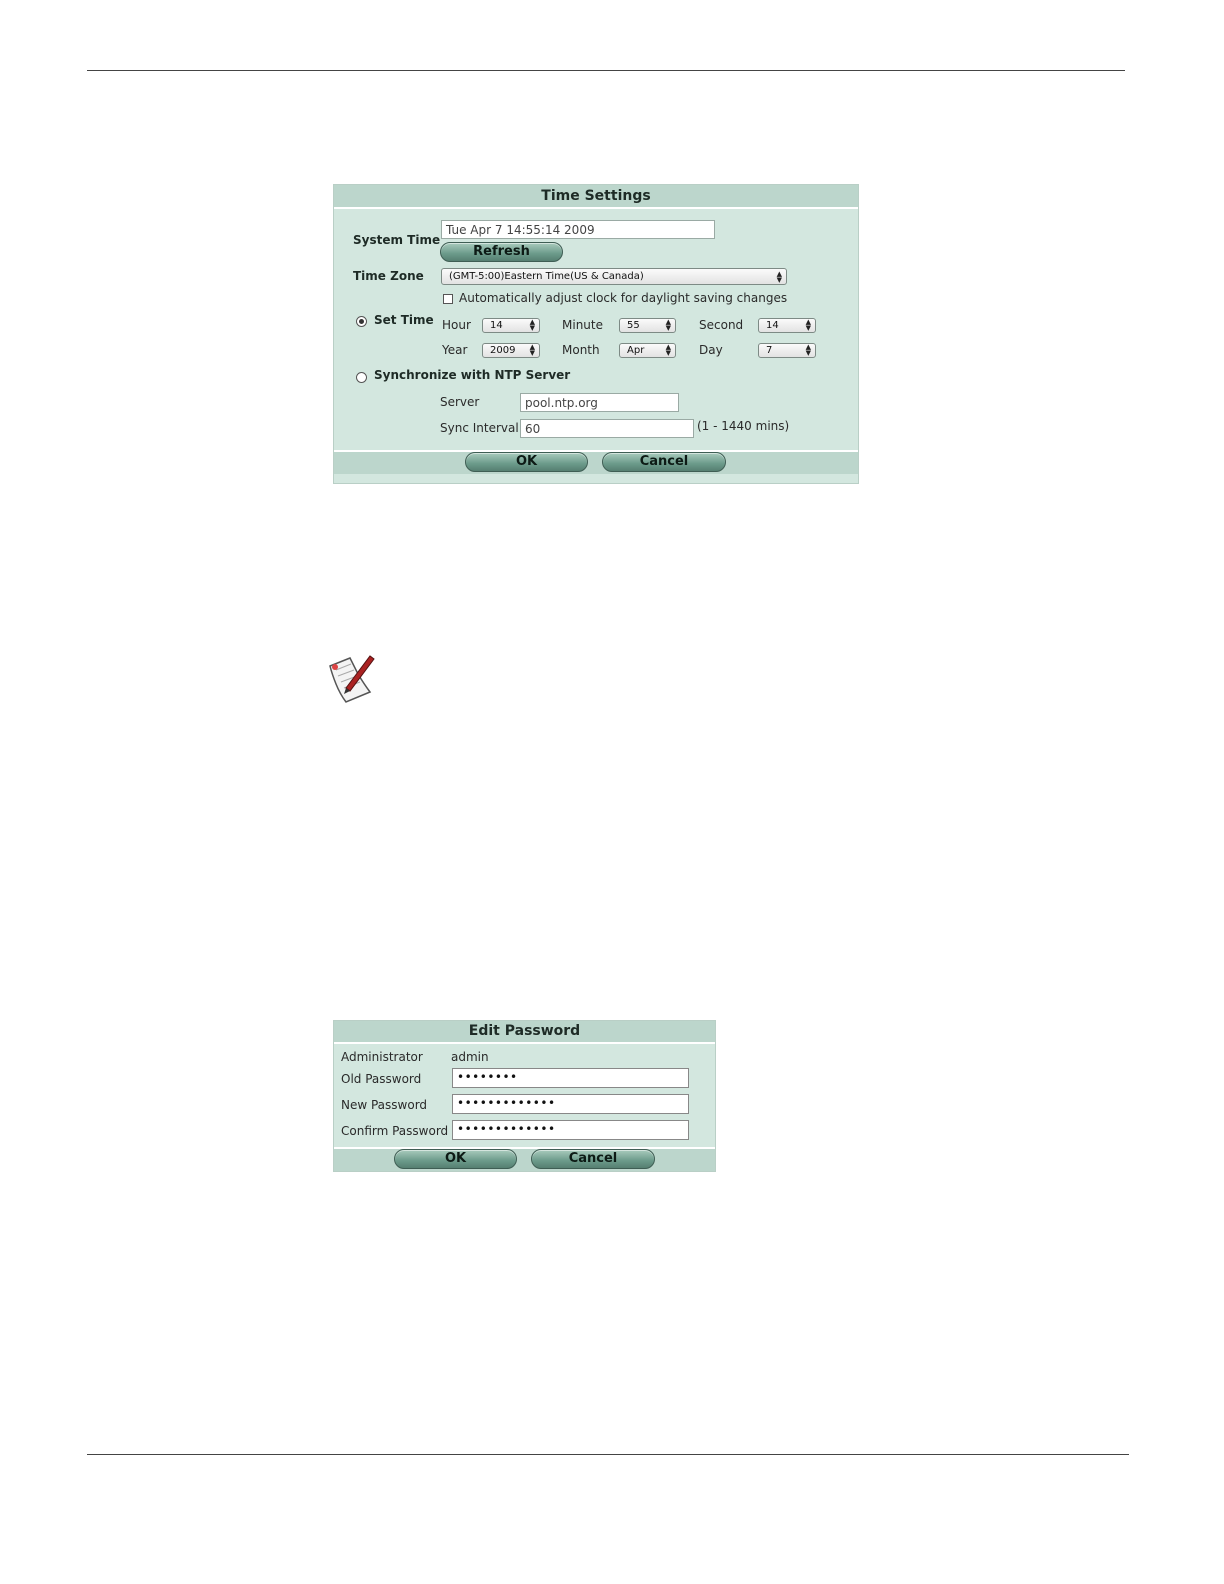  I want to click on confirm-password-field: •••••••••••••, so click(570, 1130).